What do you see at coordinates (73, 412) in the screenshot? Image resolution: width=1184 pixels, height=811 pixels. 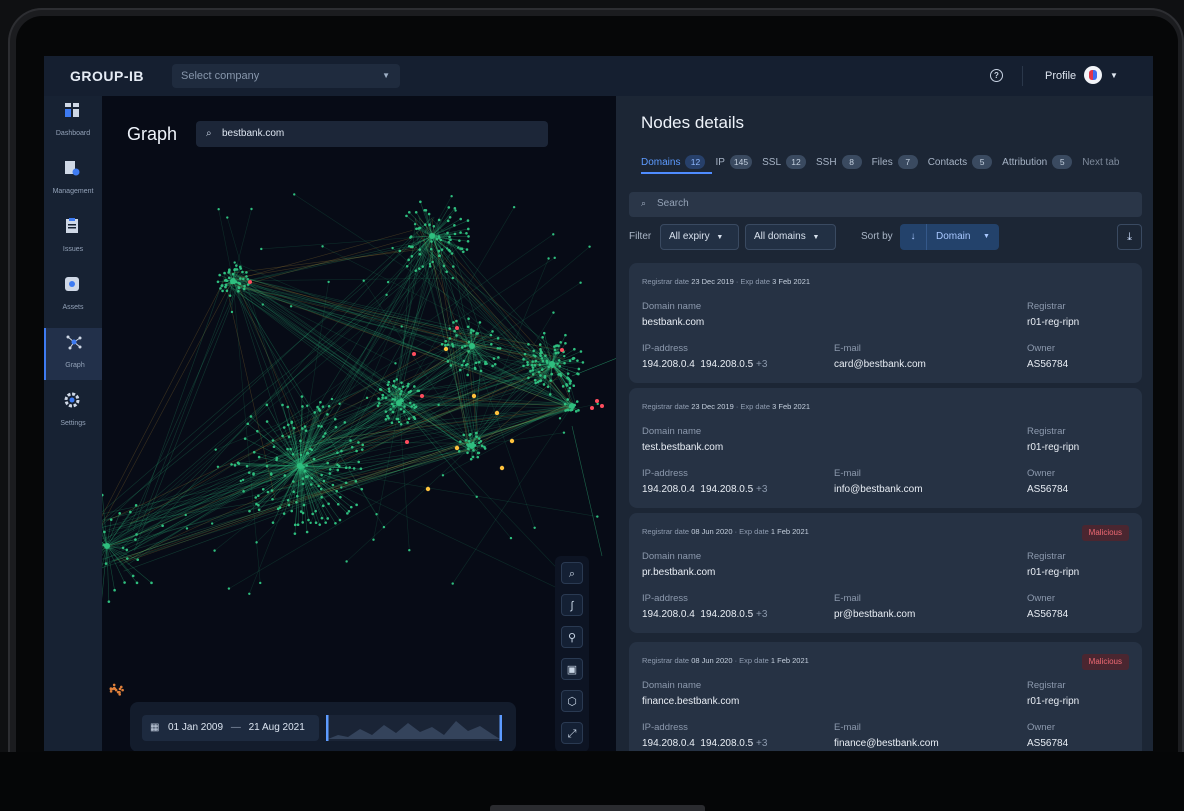 I see `sidebar-item-settings: Settings` at bounding box center [73, 412].